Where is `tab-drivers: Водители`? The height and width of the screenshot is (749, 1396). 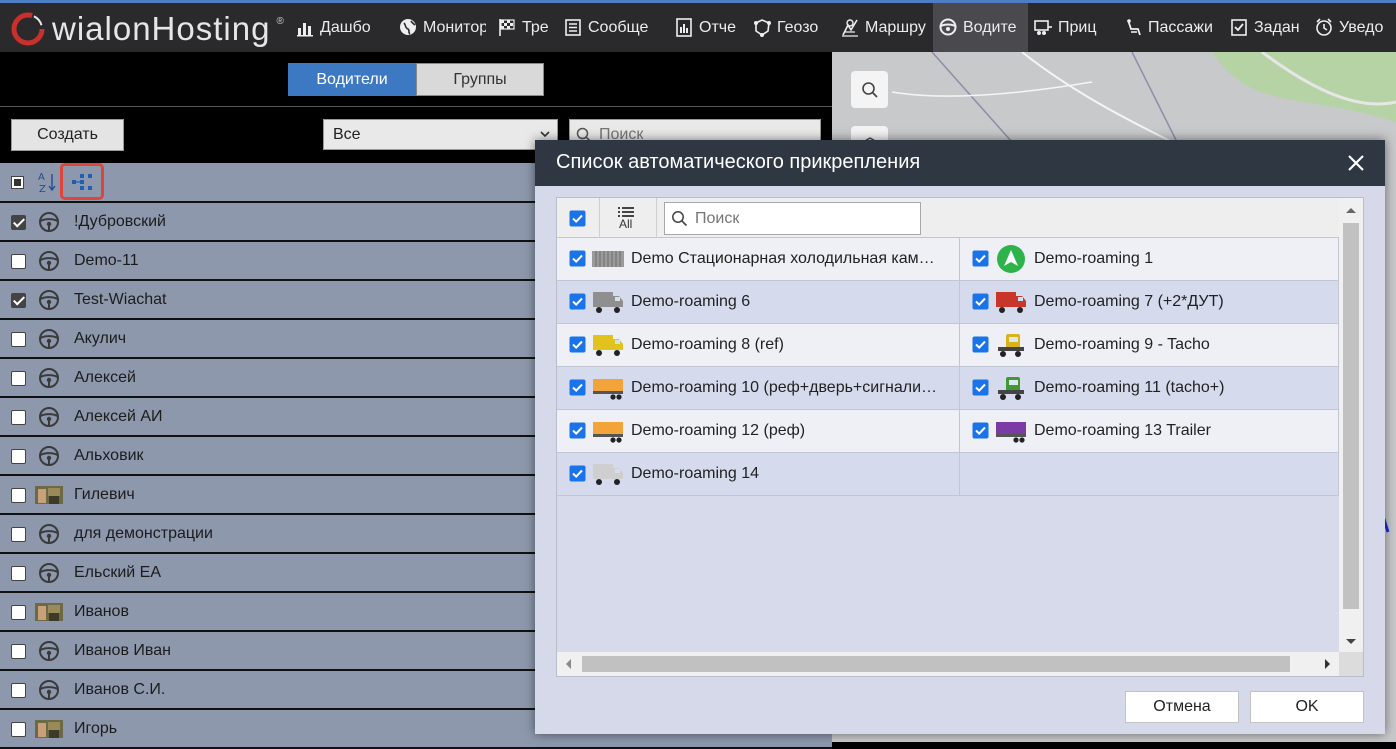
tab-drivers: Водители is located at coordinates (352, 79).